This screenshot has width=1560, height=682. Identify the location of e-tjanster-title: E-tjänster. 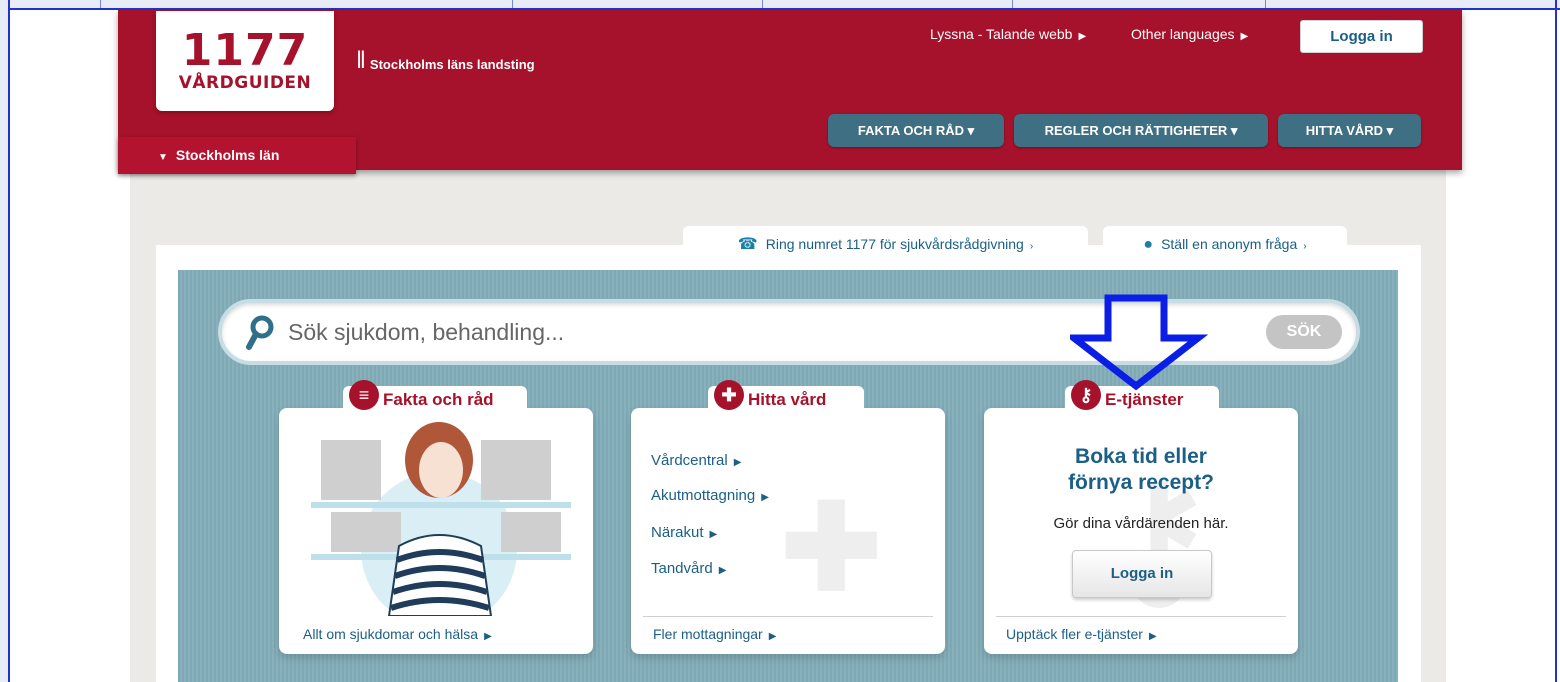
(1144, 399).